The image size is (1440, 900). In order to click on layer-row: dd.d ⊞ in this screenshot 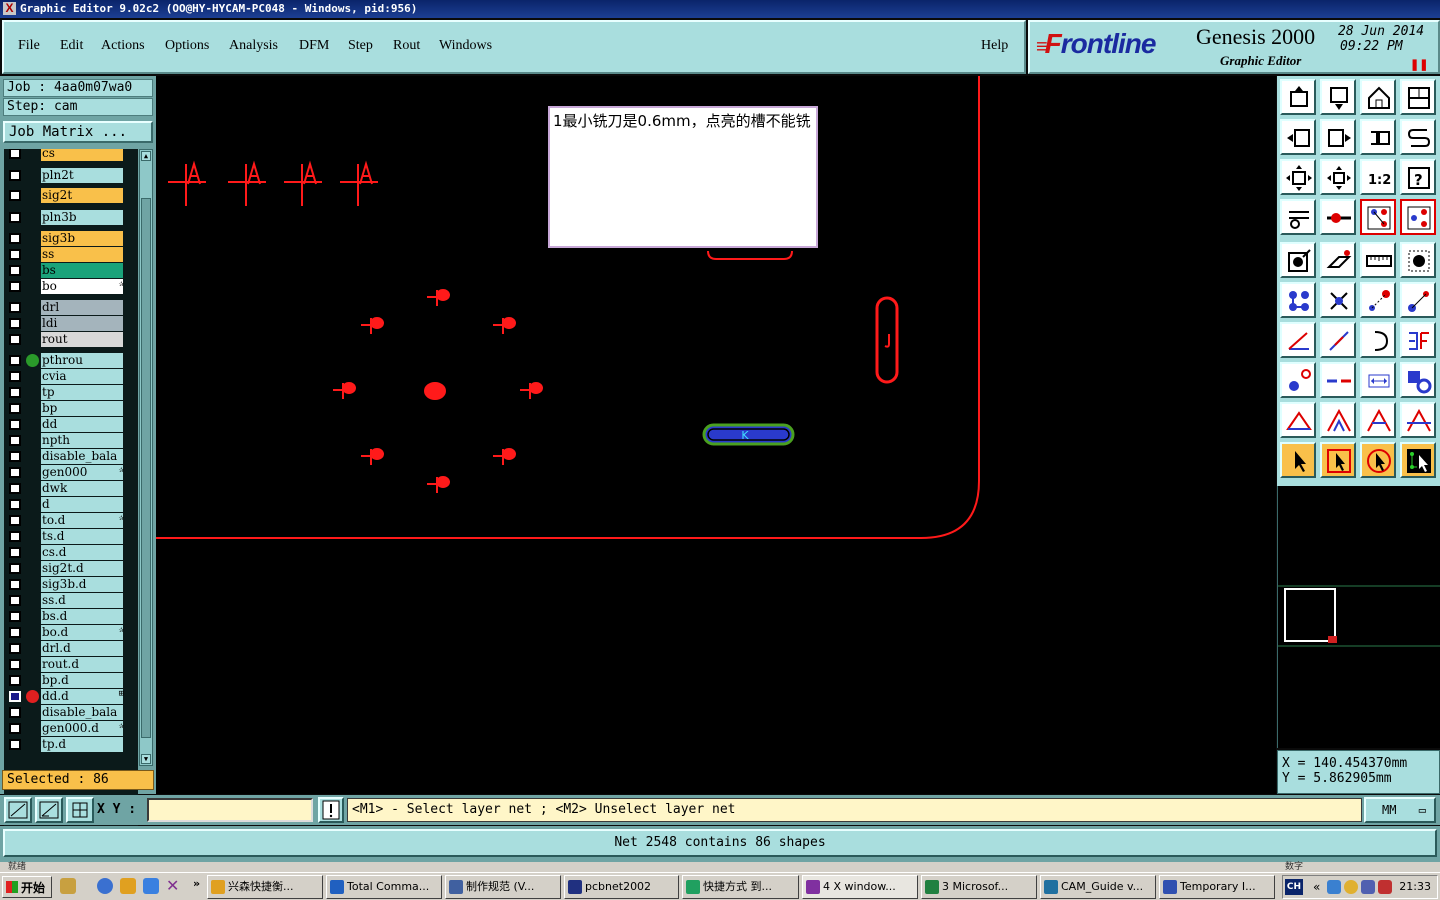, I will do `click(71, 696)`.